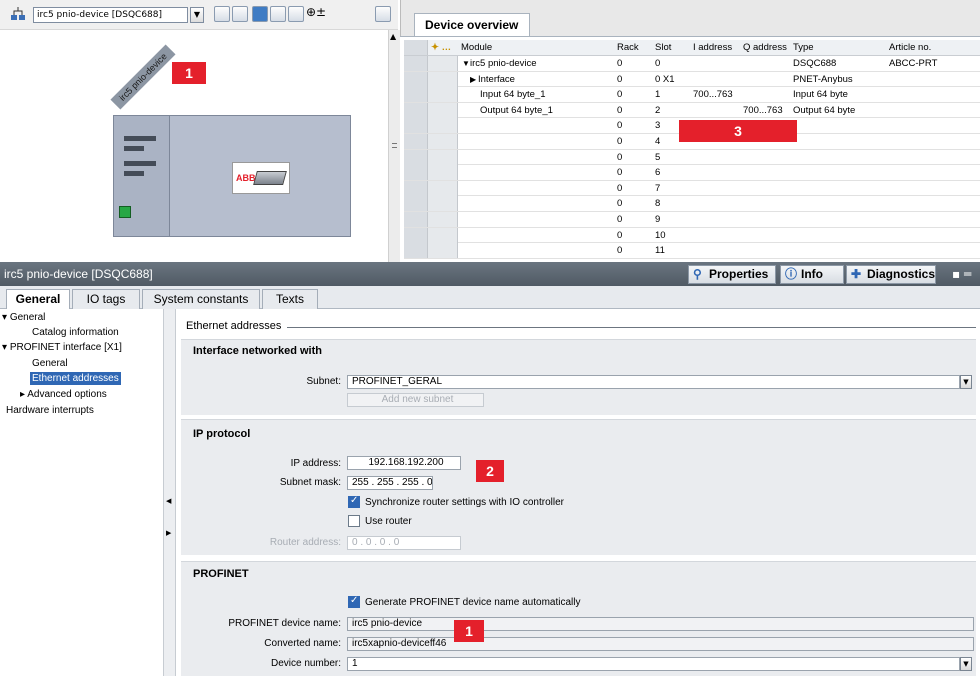  Describe the element at coordinates (278, 14) in the screenshot. I see `layout-icon` at that location.